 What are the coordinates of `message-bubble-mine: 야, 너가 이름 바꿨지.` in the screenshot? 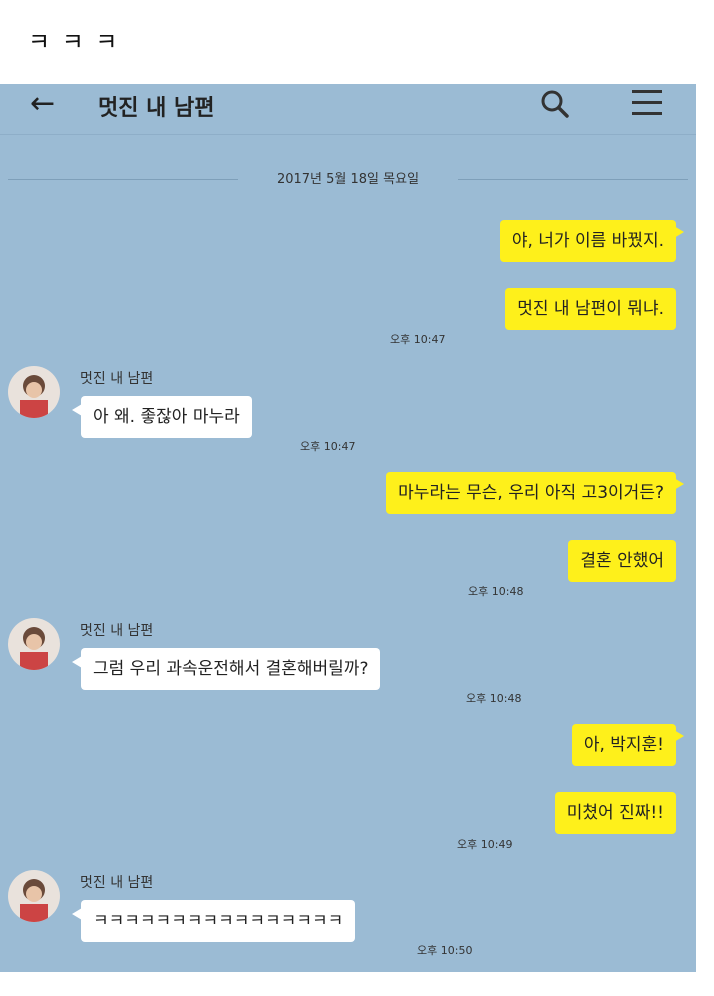 It's located at (592, 241).